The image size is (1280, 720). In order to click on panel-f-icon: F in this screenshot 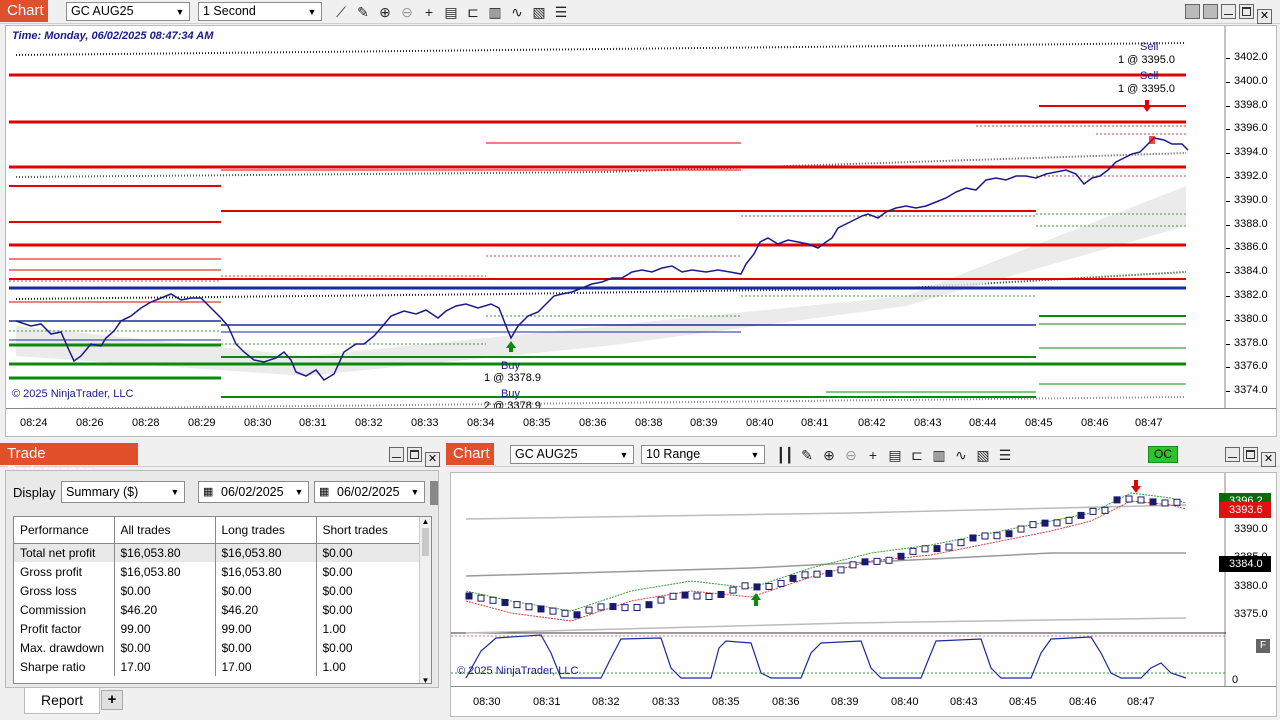, I will do `click(1263, 646)`.